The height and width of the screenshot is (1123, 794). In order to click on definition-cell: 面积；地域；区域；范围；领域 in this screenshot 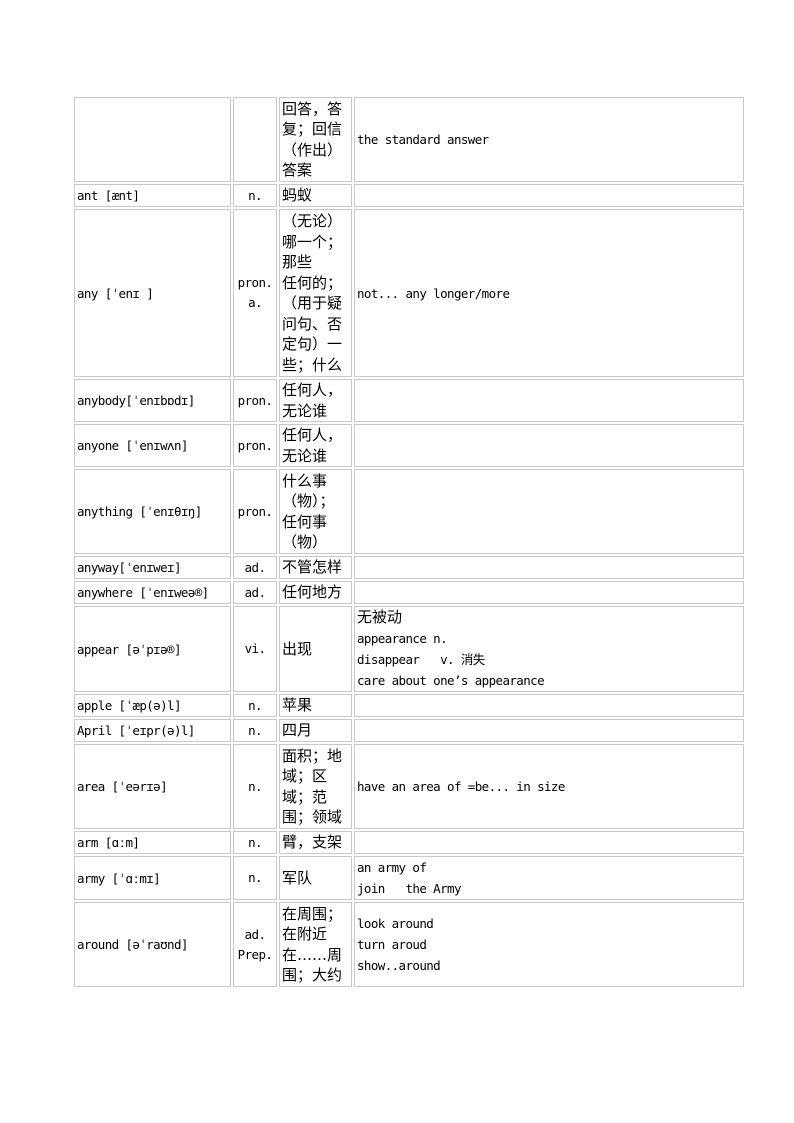, I will do `click(315, 786)`.